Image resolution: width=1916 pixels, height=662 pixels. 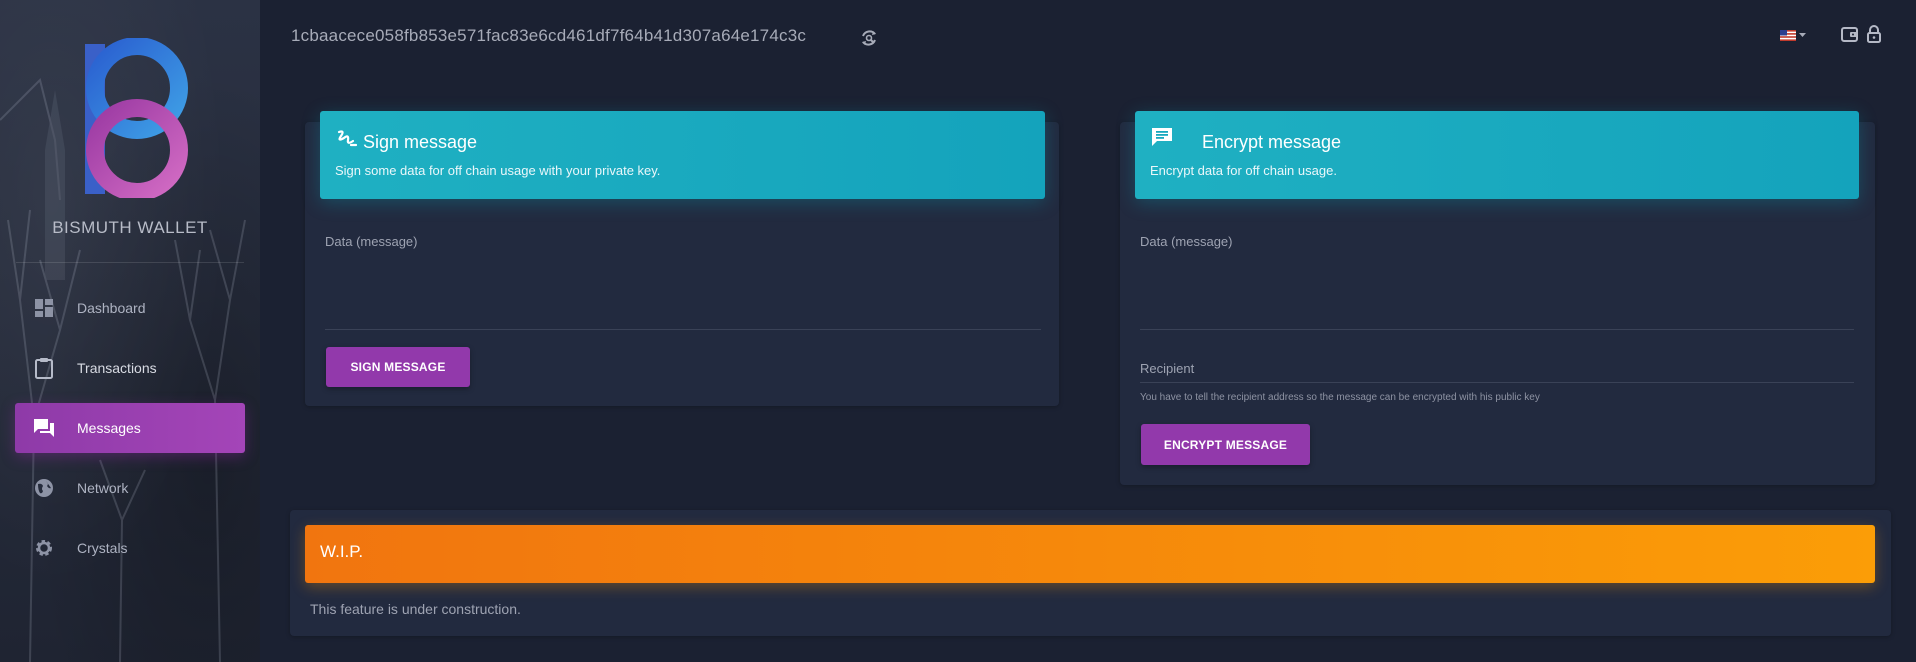 I want to click on sidebar-item-dashboard: Dashboard, so click(x=130, y=308).